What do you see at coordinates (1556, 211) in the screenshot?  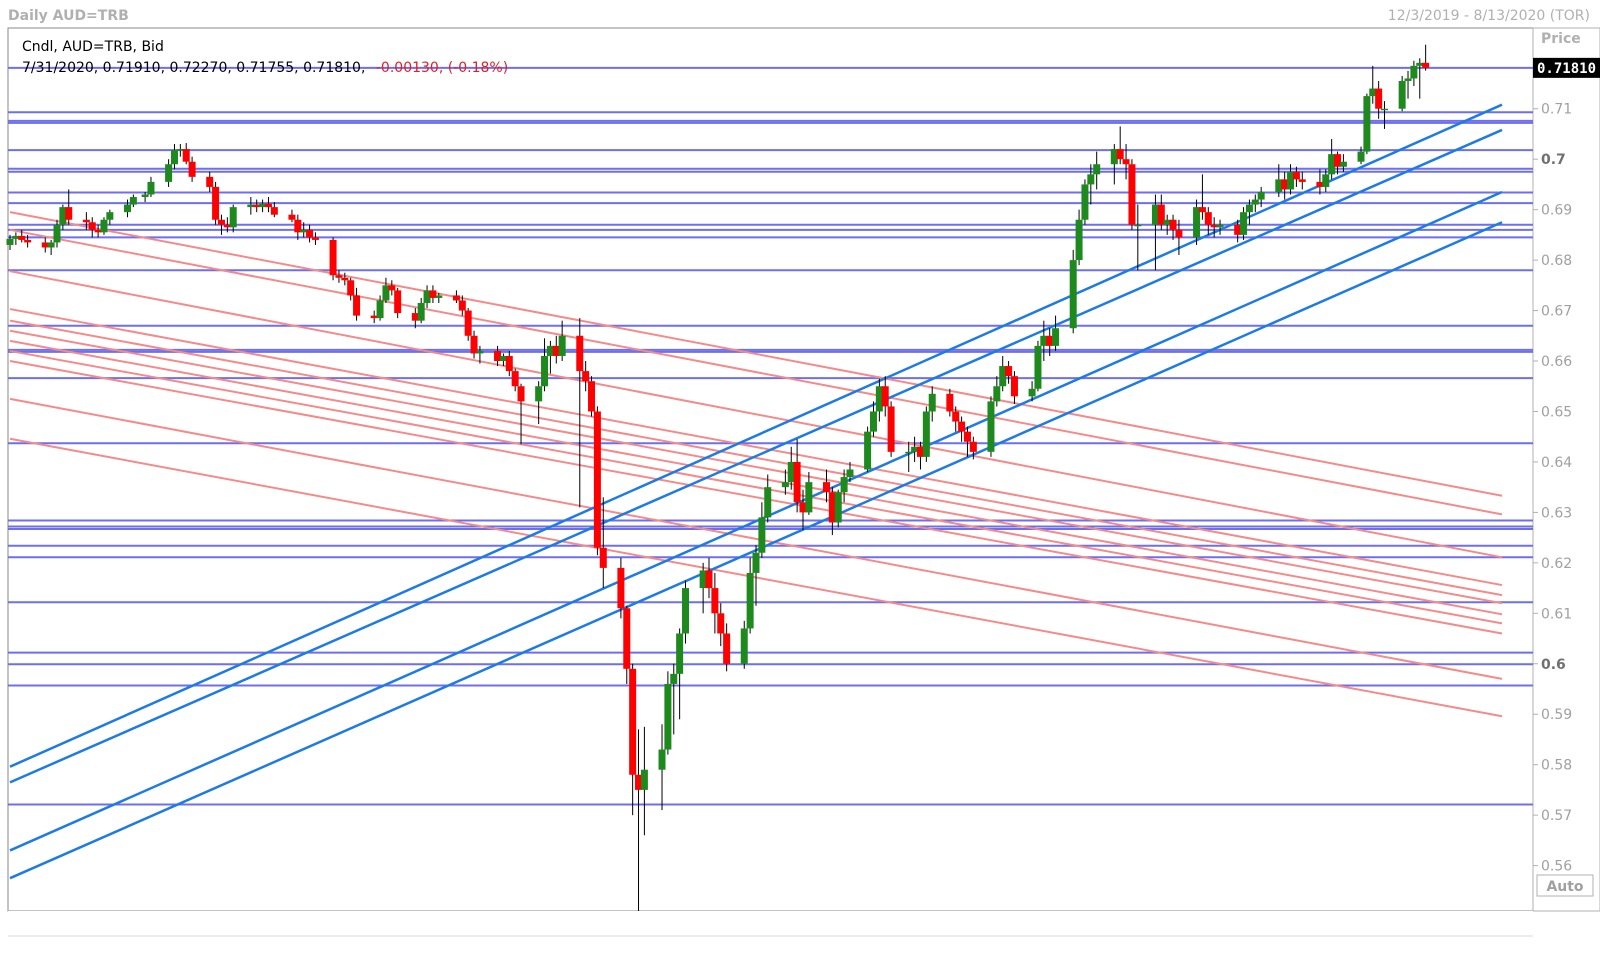 I see `y-tick-label: 0.69` at bounding box center [1556, 211].